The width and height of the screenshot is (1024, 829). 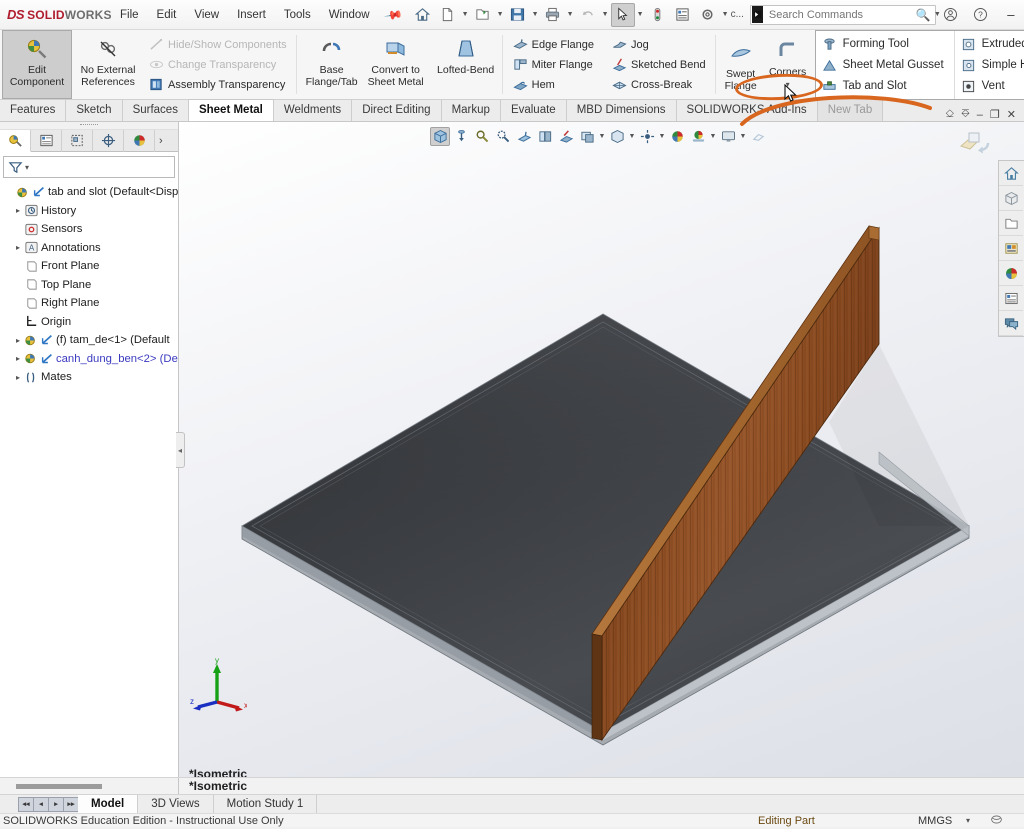 What do you see at coordinates (838, 14) in the screenshot?
I see `search-input` at bounding box center [838, 14].